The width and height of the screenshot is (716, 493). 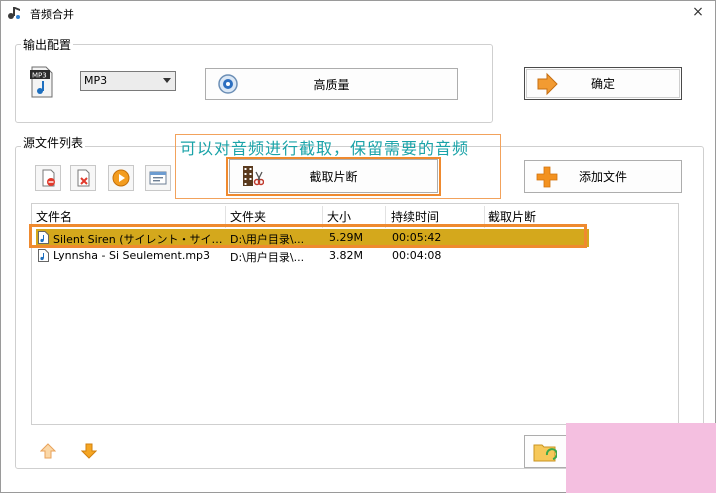 What do you see at coordinates (132, 255) in the screenshot?
I see `file-name-cell: Lynnsha - Si Seulement.mp3` at bounding box center [132, 255].